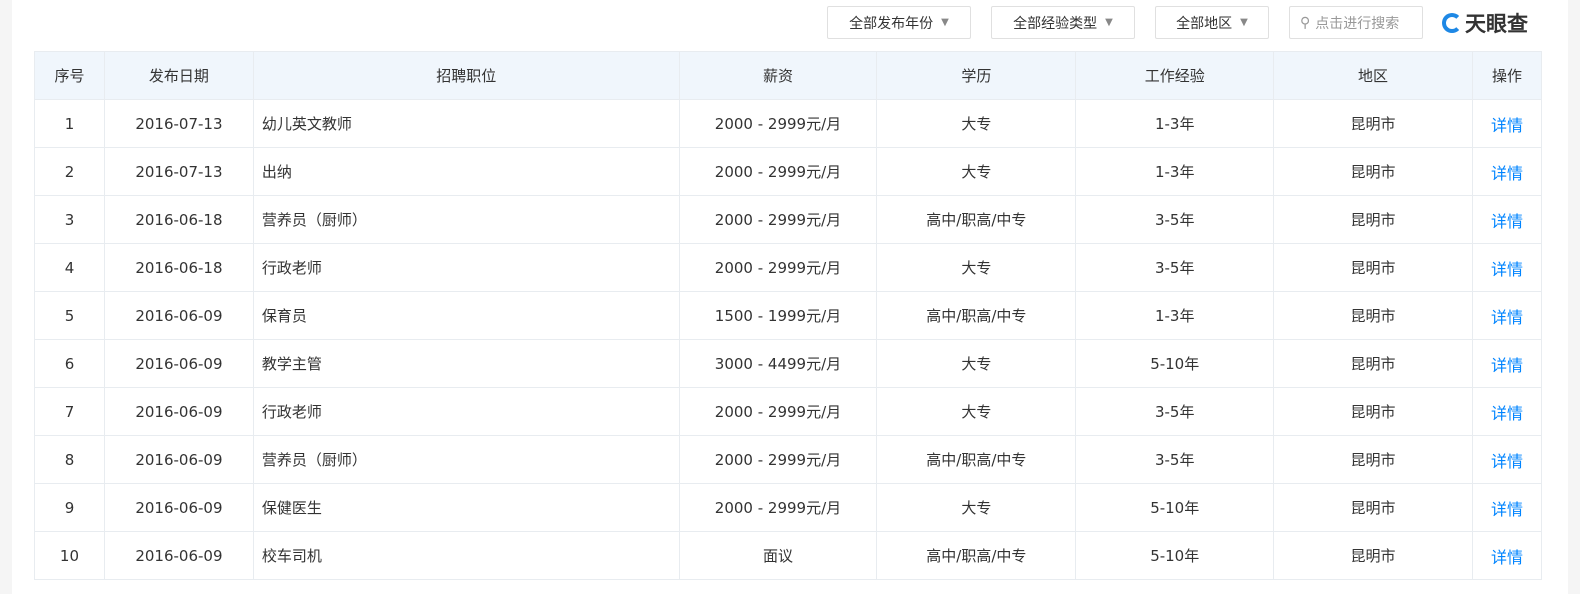 The image size is (1580, 594). What do you see at coordinates (976, 75) in the screenshot?
I see `header-col-education: 学历` at bounding box center [976, 75].